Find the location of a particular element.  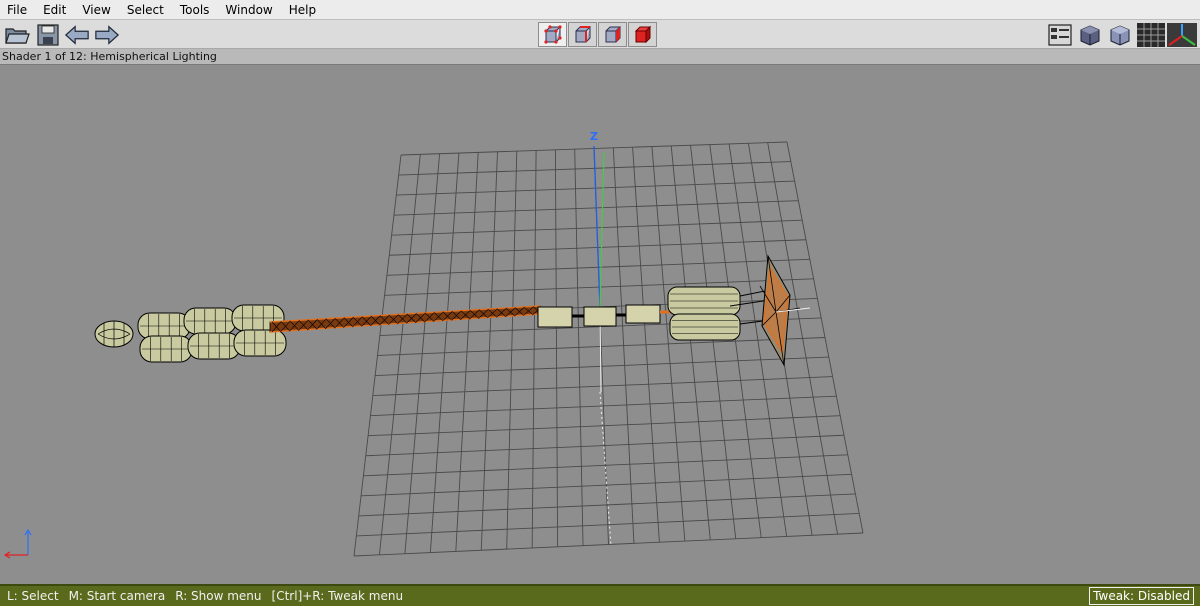

status-hint-tweak: [Ctrl]+R: Tweak menu is located at coordinates (337, 596).